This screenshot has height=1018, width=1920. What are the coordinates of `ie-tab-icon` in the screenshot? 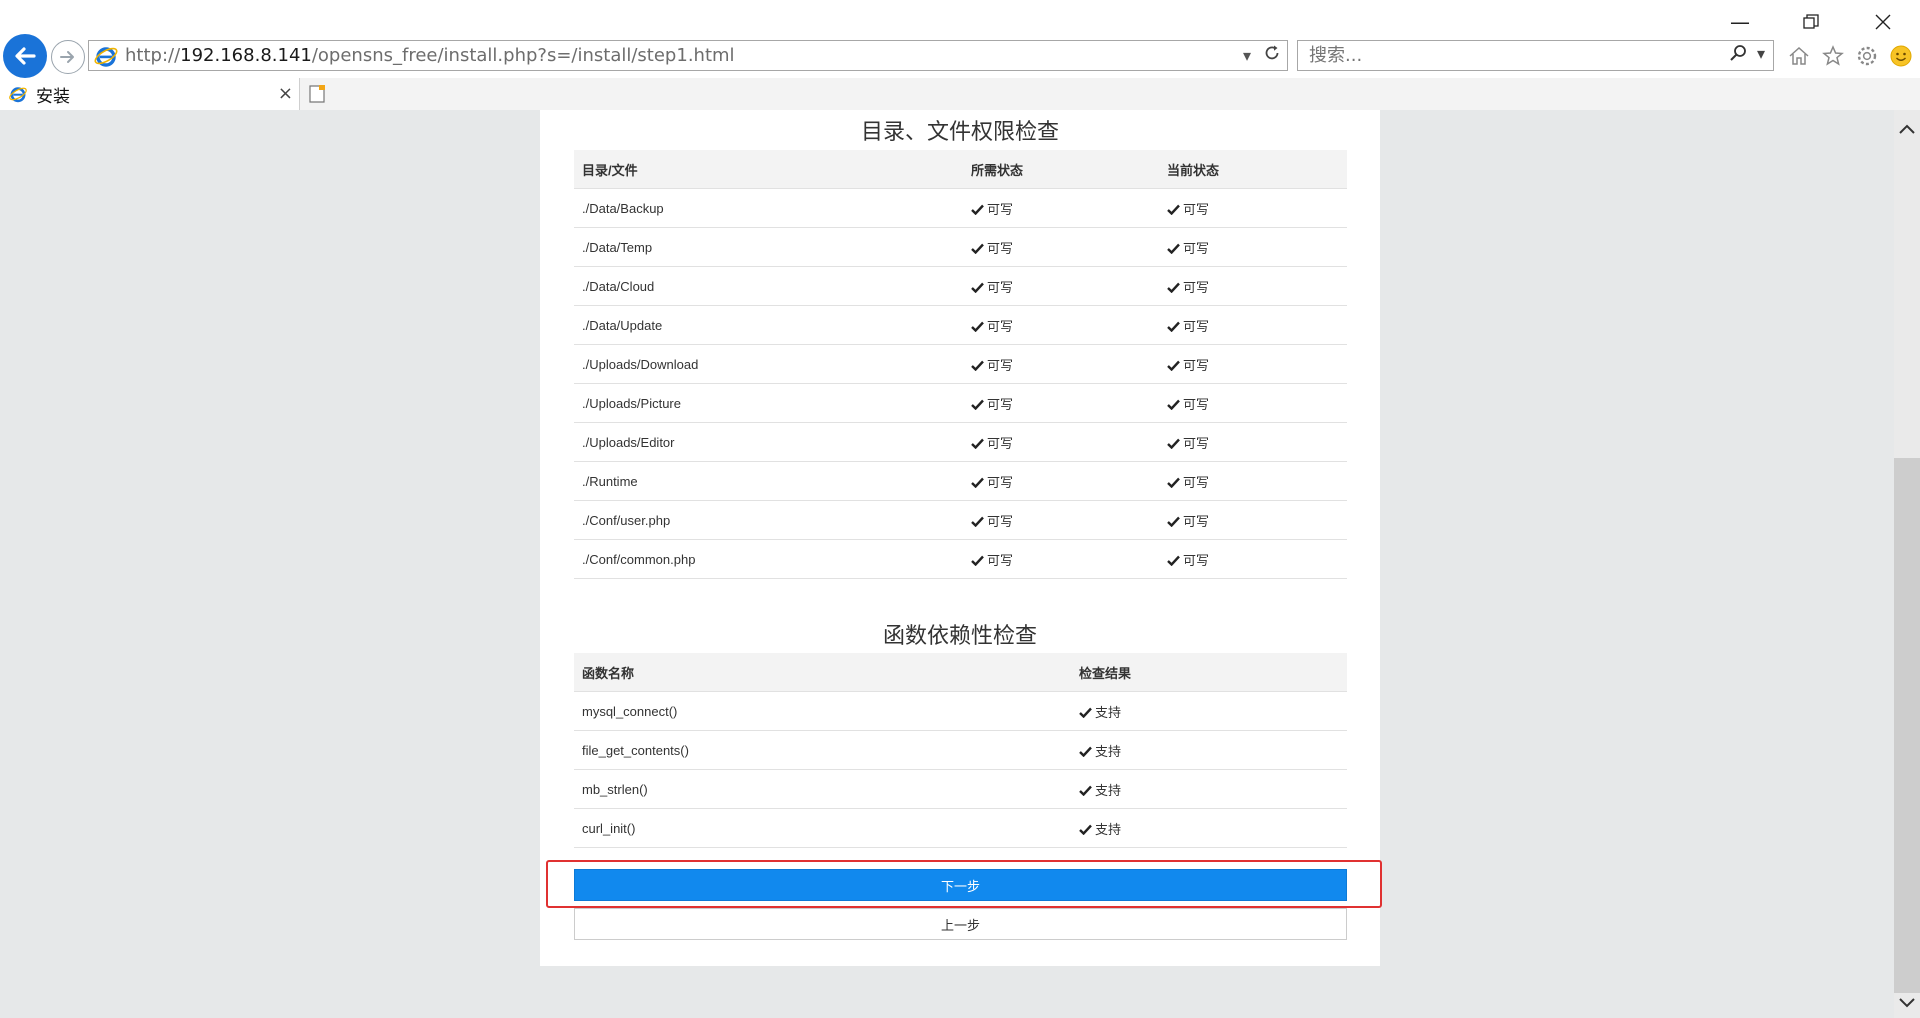 It's located at (18, 95).